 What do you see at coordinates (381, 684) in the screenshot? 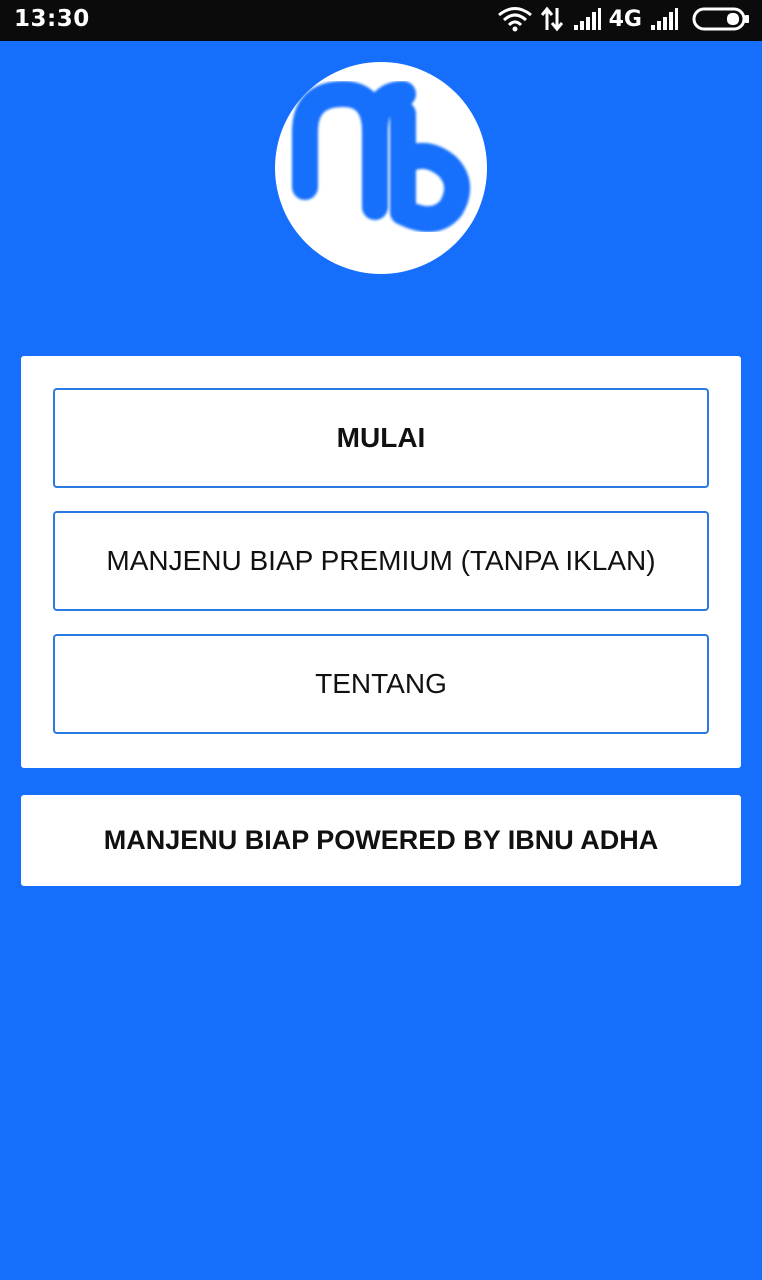
I see `about-button: TENTANG` at bounding box center [381, 684].